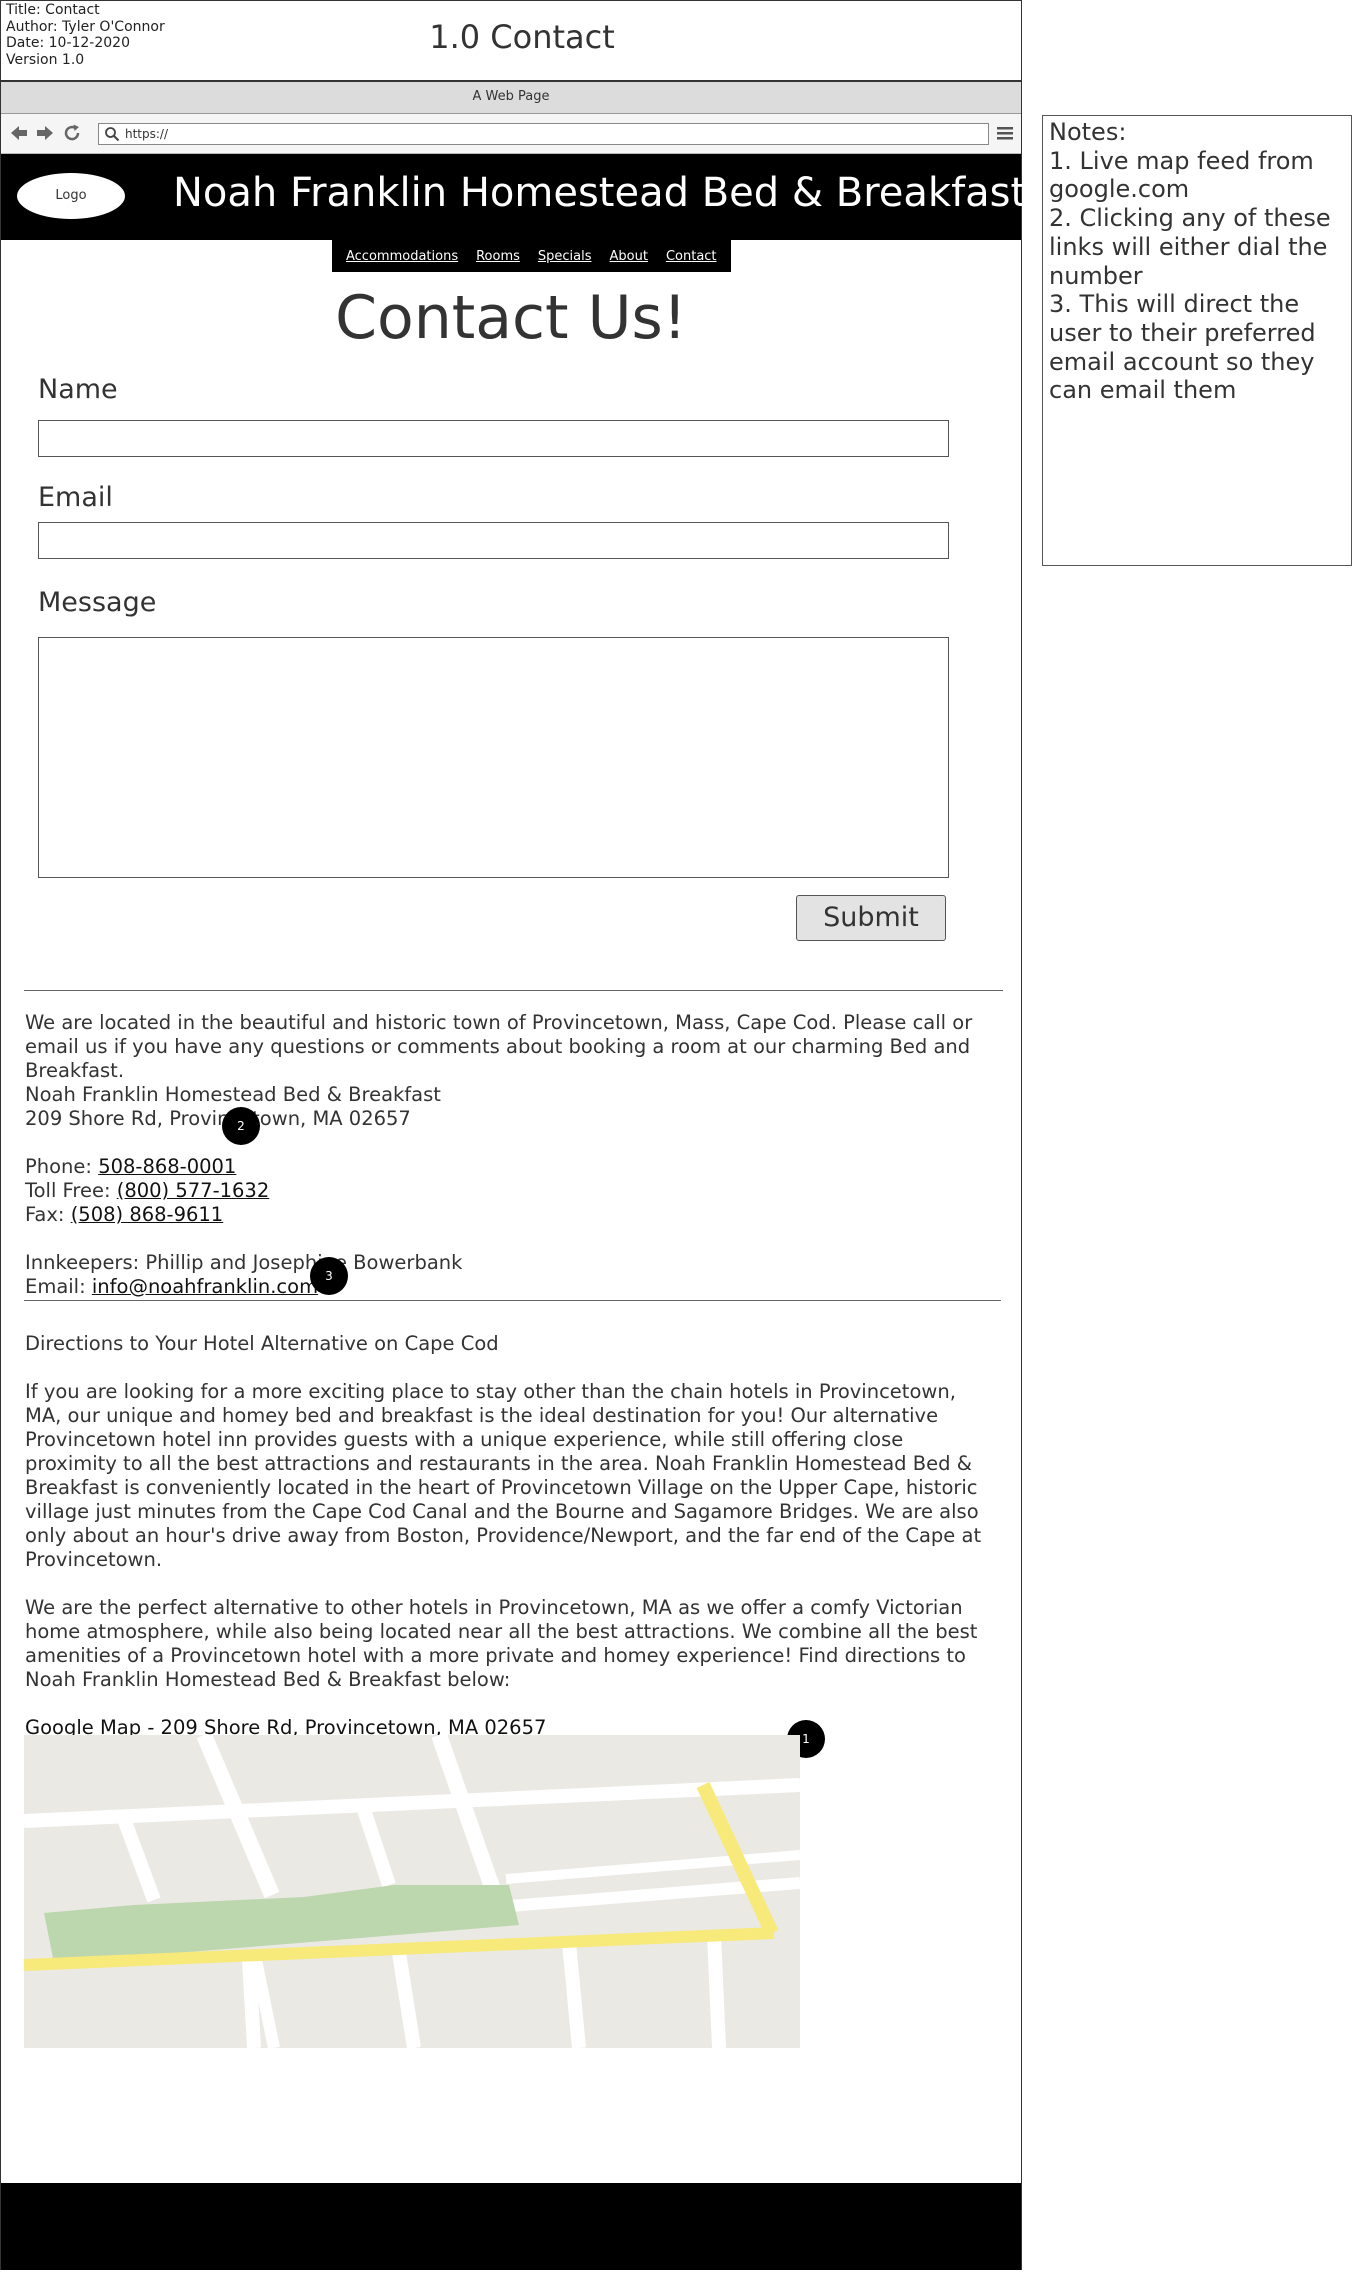 This screenshot has width=1354, height=2272. What do you see at coordinates (1181, 175) in the screenshot?
I see `note-item: 1. Live map feed from google.com` at bounding box center [1181, 175].